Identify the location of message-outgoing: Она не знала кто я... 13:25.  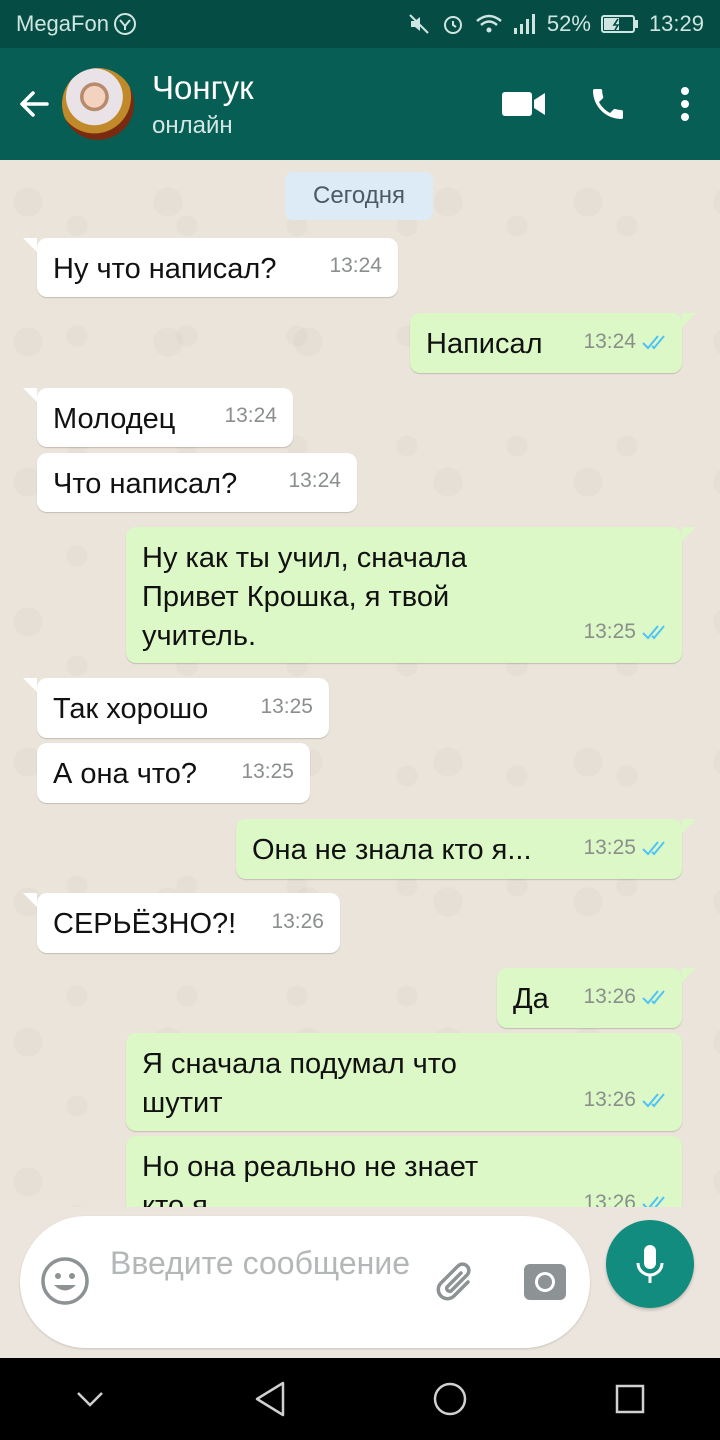
(466, 849).